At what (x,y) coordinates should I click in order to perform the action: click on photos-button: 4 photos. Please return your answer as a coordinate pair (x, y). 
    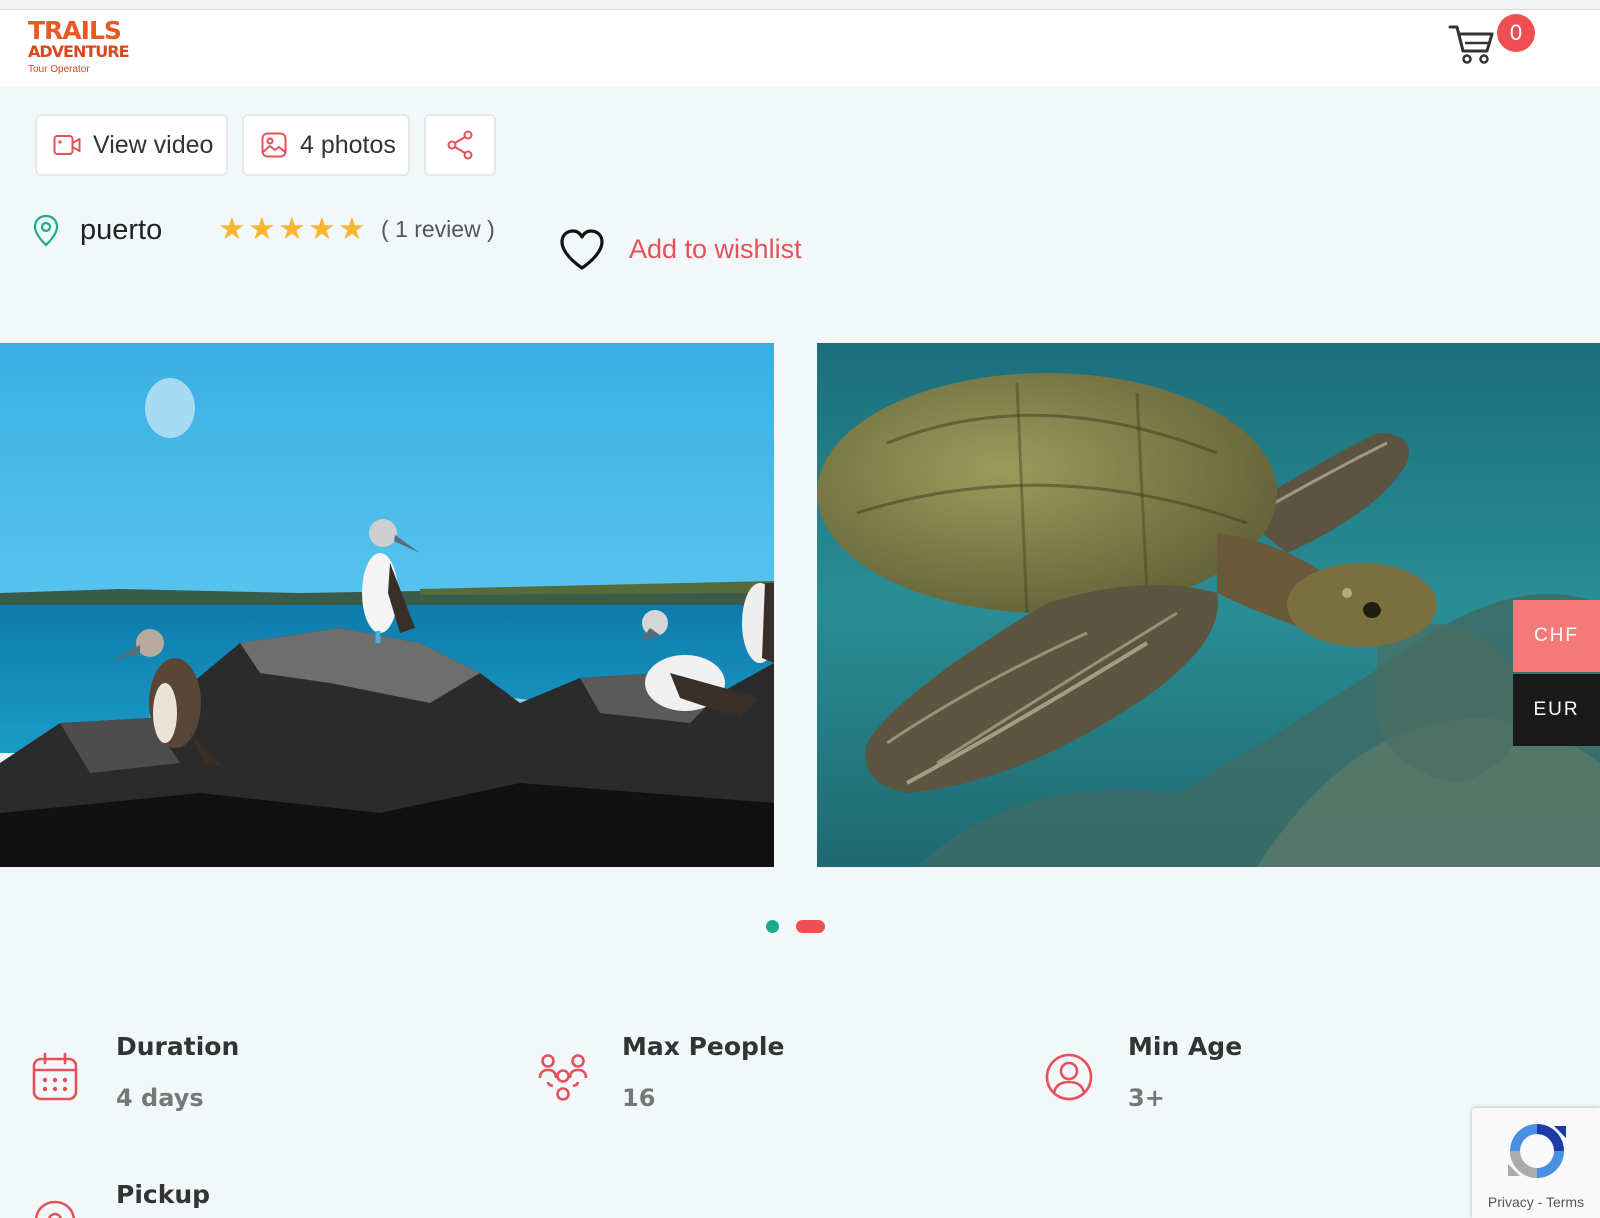
    Looking at the image, I should click on (326, 145).